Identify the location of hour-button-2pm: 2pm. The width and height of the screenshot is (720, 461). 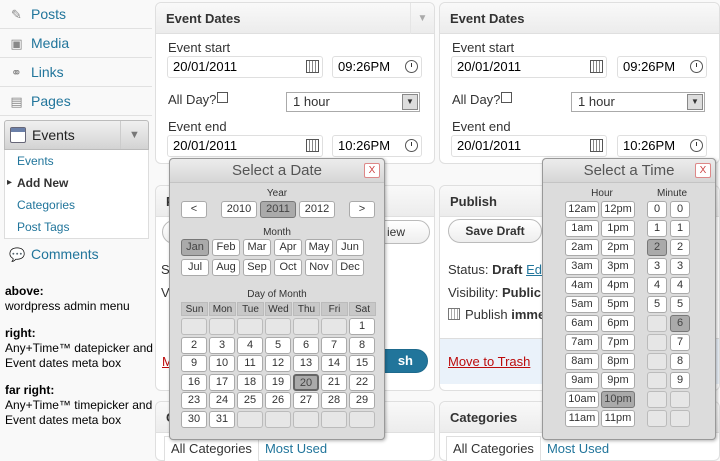
(618, 247).